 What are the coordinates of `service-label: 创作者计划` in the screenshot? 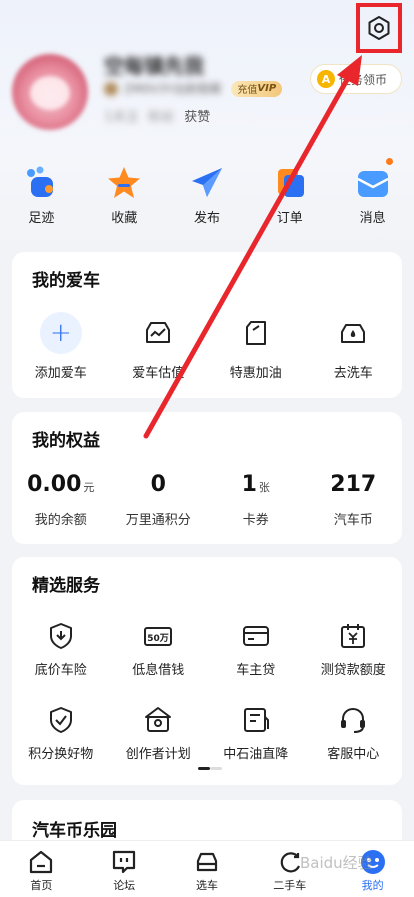 It's located at (158, 754).